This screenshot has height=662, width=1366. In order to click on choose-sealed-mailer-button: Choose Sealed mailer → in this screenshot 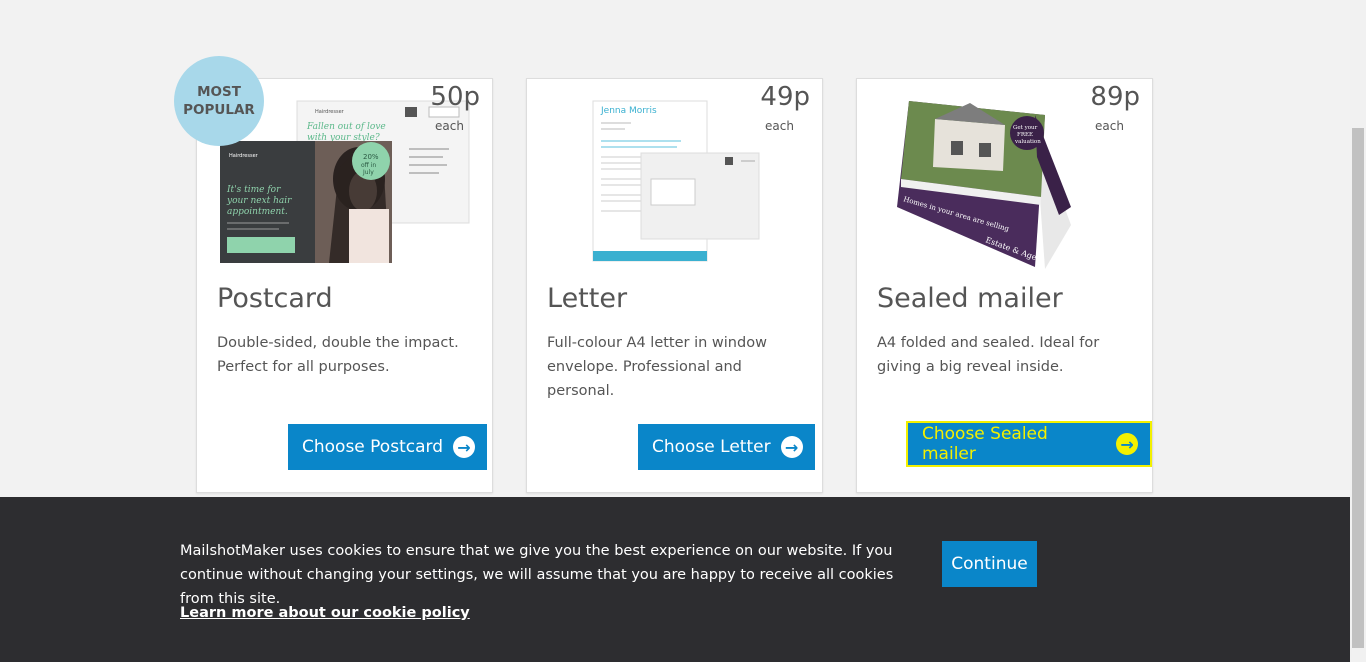, I will do `click(1029, 444)`.